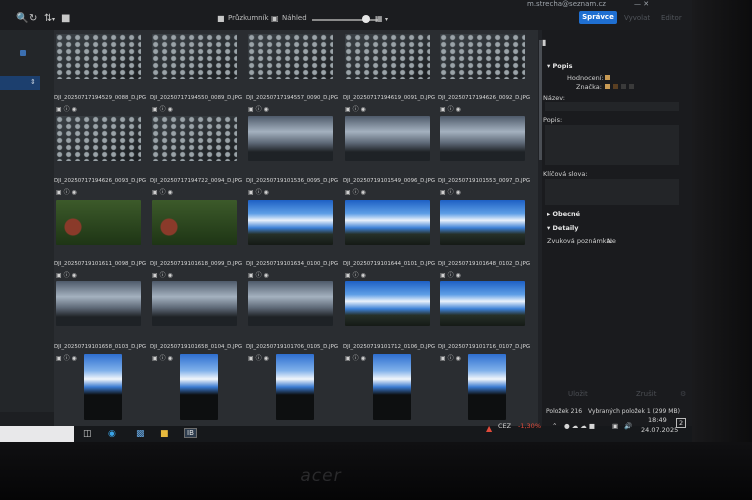 The width and height of the screenshot is (752, 500). Describe the element at coordinates (659, 430) in the screenshot. I see `clock-date: 24.07.2025` at that location.